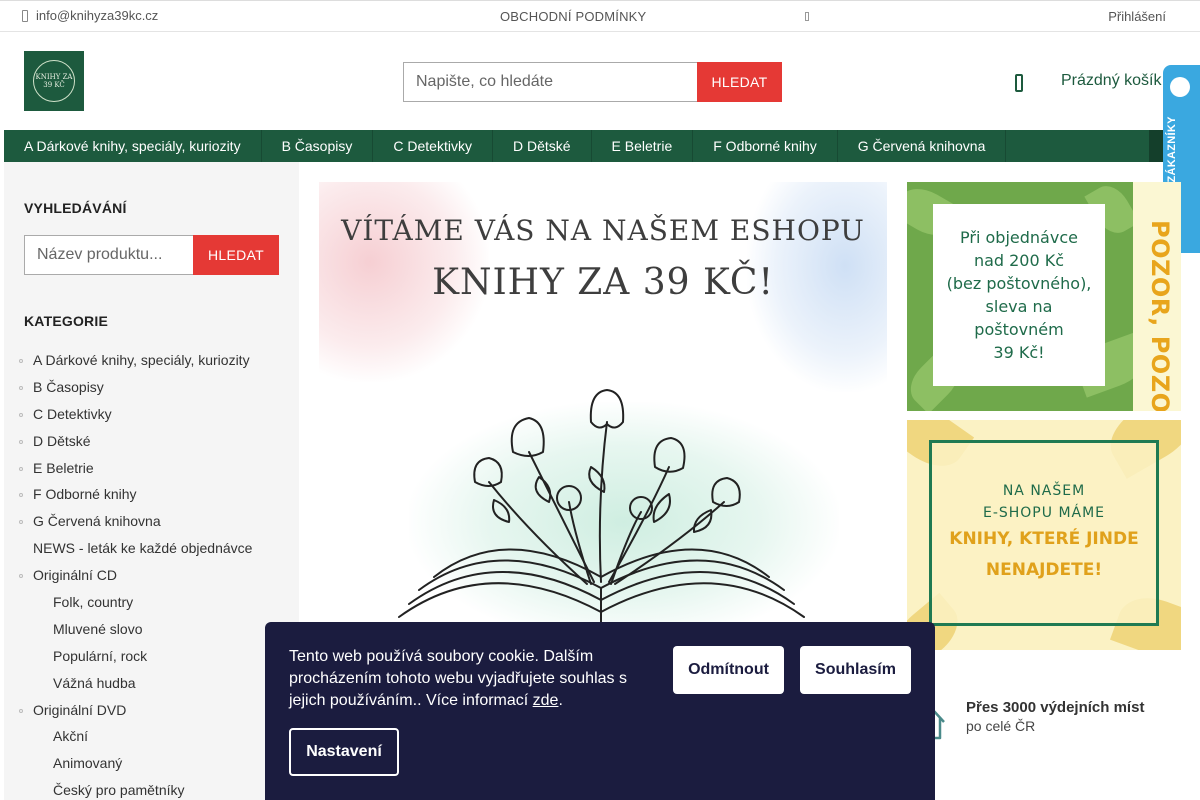 The height and width of the screenshot is (800, 1200). Describe the element at coordinates (1044, 513) in the screenshot. I see `unique-line-2: E-SHOPU MÁME` at that location.